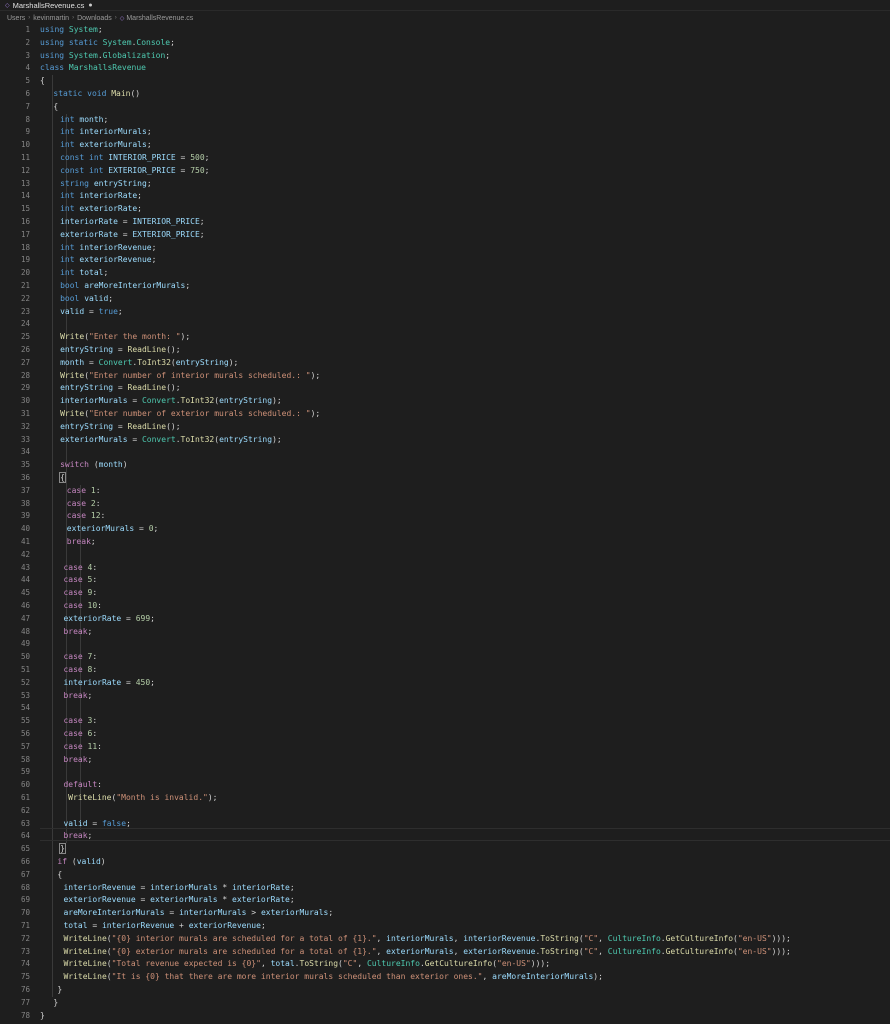  I want to click on code-line: 46 case 10:, so click(445, 606).